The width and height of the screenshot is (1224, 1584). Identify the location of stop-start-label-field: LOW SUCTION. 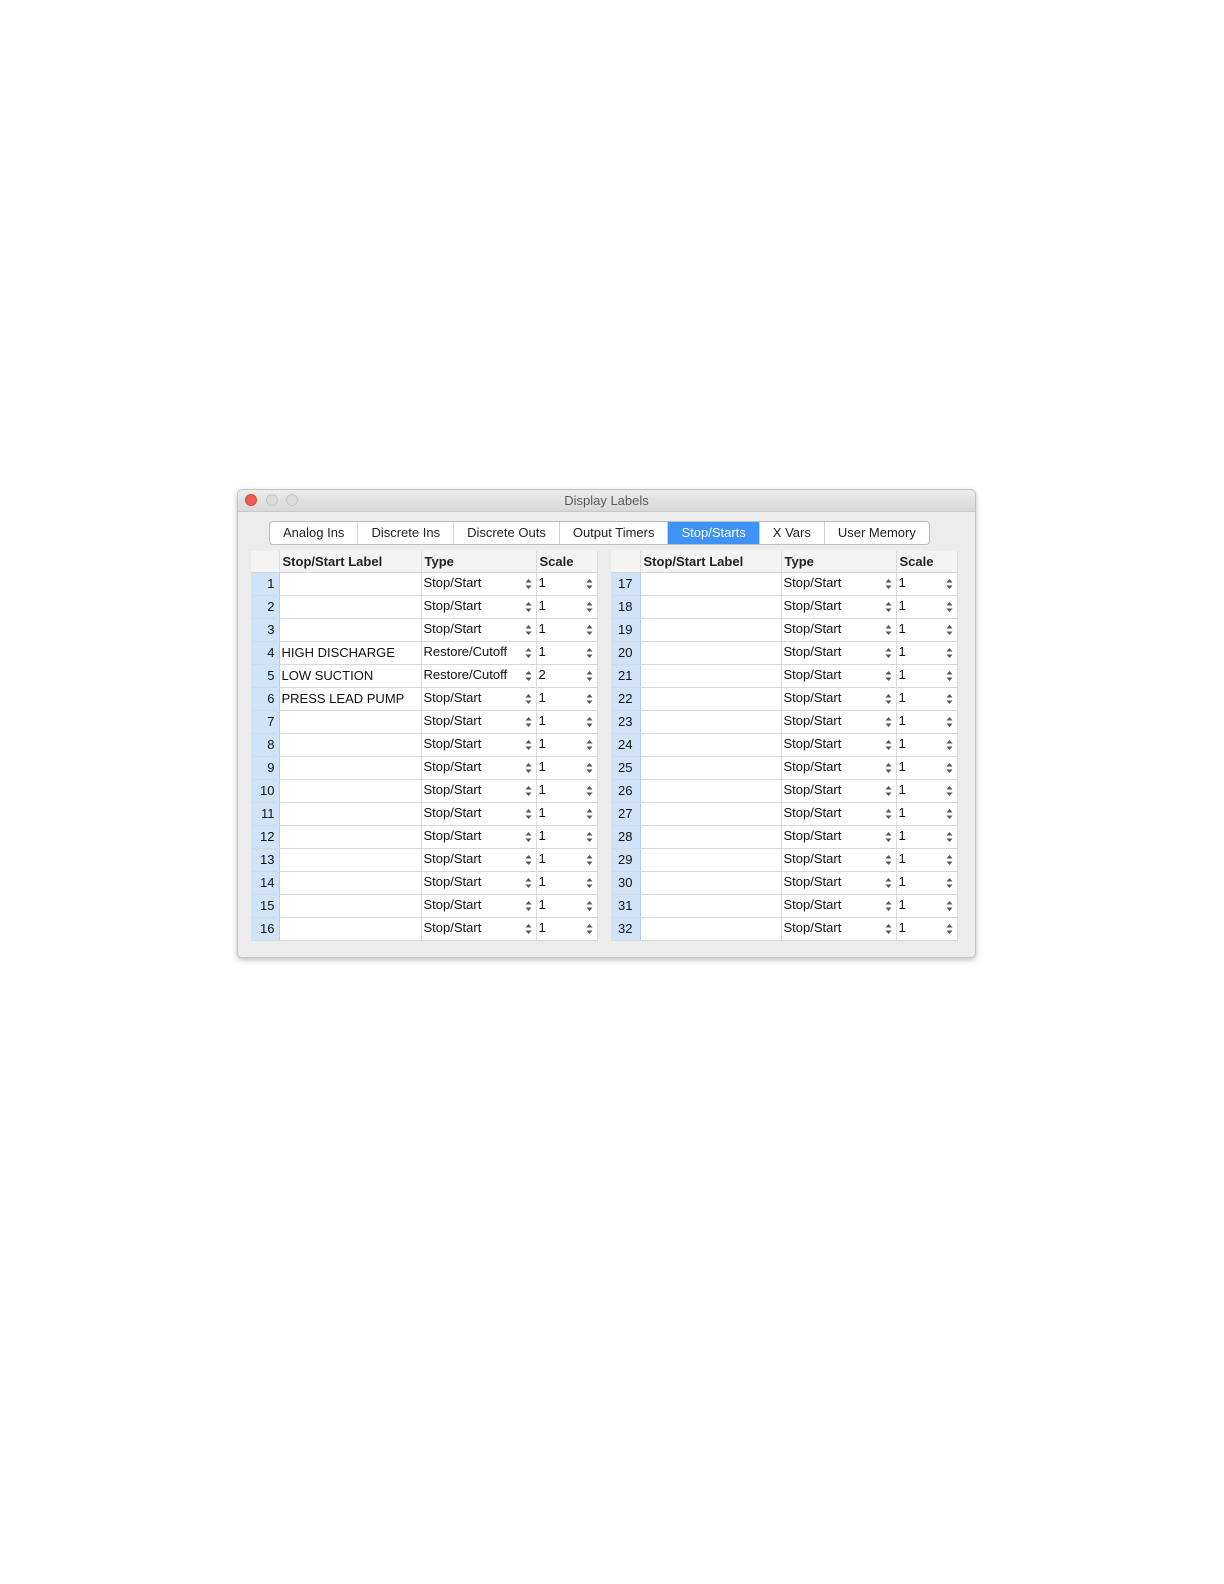
(350, 676).